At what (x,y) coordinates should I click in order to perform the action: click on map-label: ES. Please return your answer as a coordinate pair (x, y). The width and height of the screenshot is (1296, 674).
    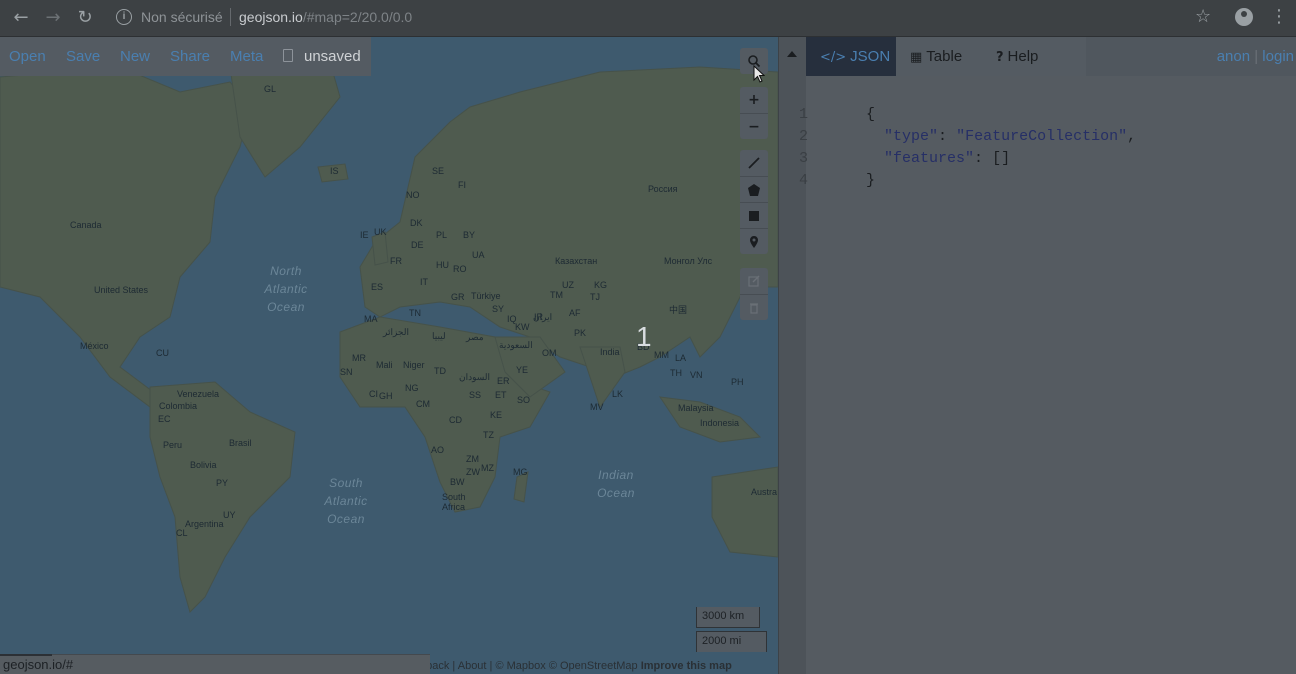
    Looking at the image, I should click on (377, 287).